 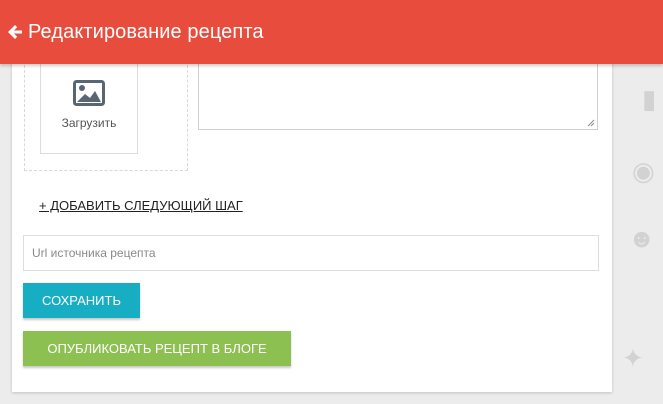 What do you see at coordinates (89, 123) in the screenshot?
I see `upload-label: Загрузить` at bounding box center [89, 123].